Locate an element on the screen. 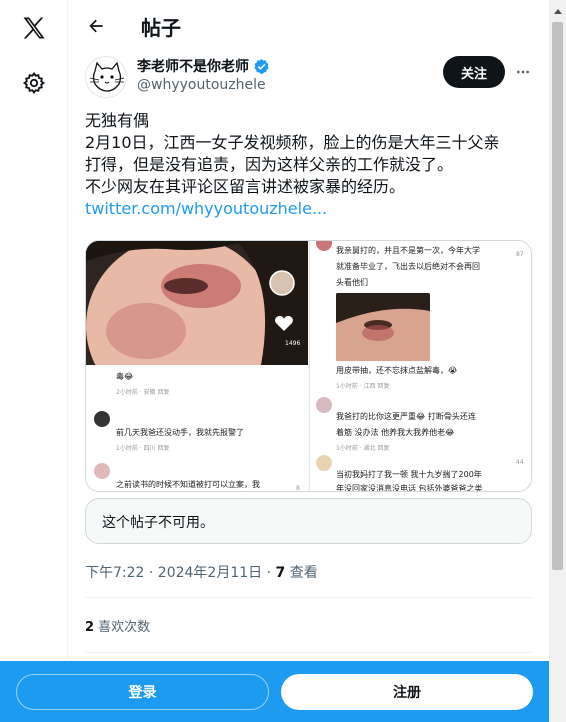 The image size is (566, 722). likes-count: 2 is located at coordinates (90, 627).